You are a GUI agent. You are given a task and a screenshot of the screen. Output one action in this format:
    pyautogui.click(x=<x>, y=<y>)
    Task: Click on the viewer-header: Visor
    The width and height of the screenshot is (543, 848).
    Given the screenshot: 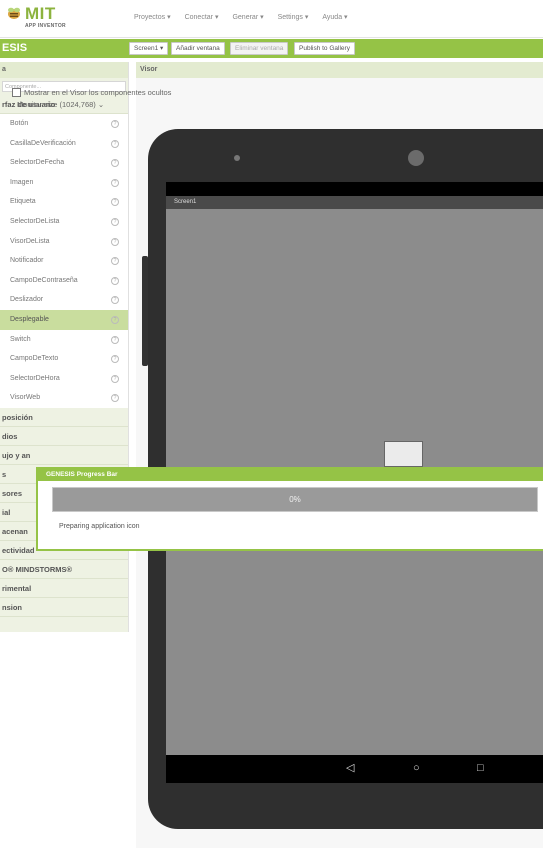 What is the action you would take?
    pyautogui.click(x=339, y=70)
    